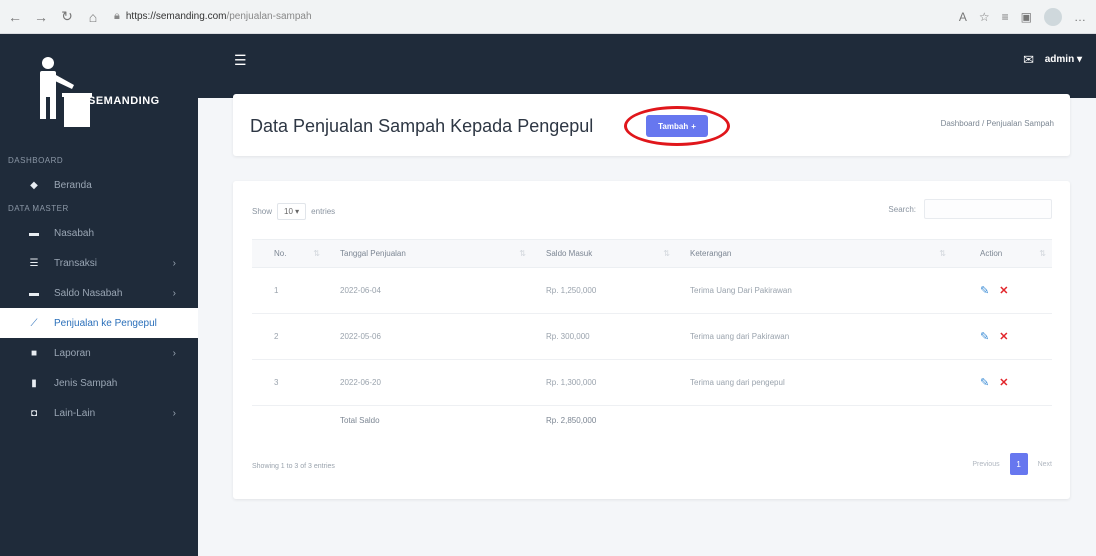  Describe the element at coordinates (280, 253) in the screenshot. I see `column-label: No.` at that location.